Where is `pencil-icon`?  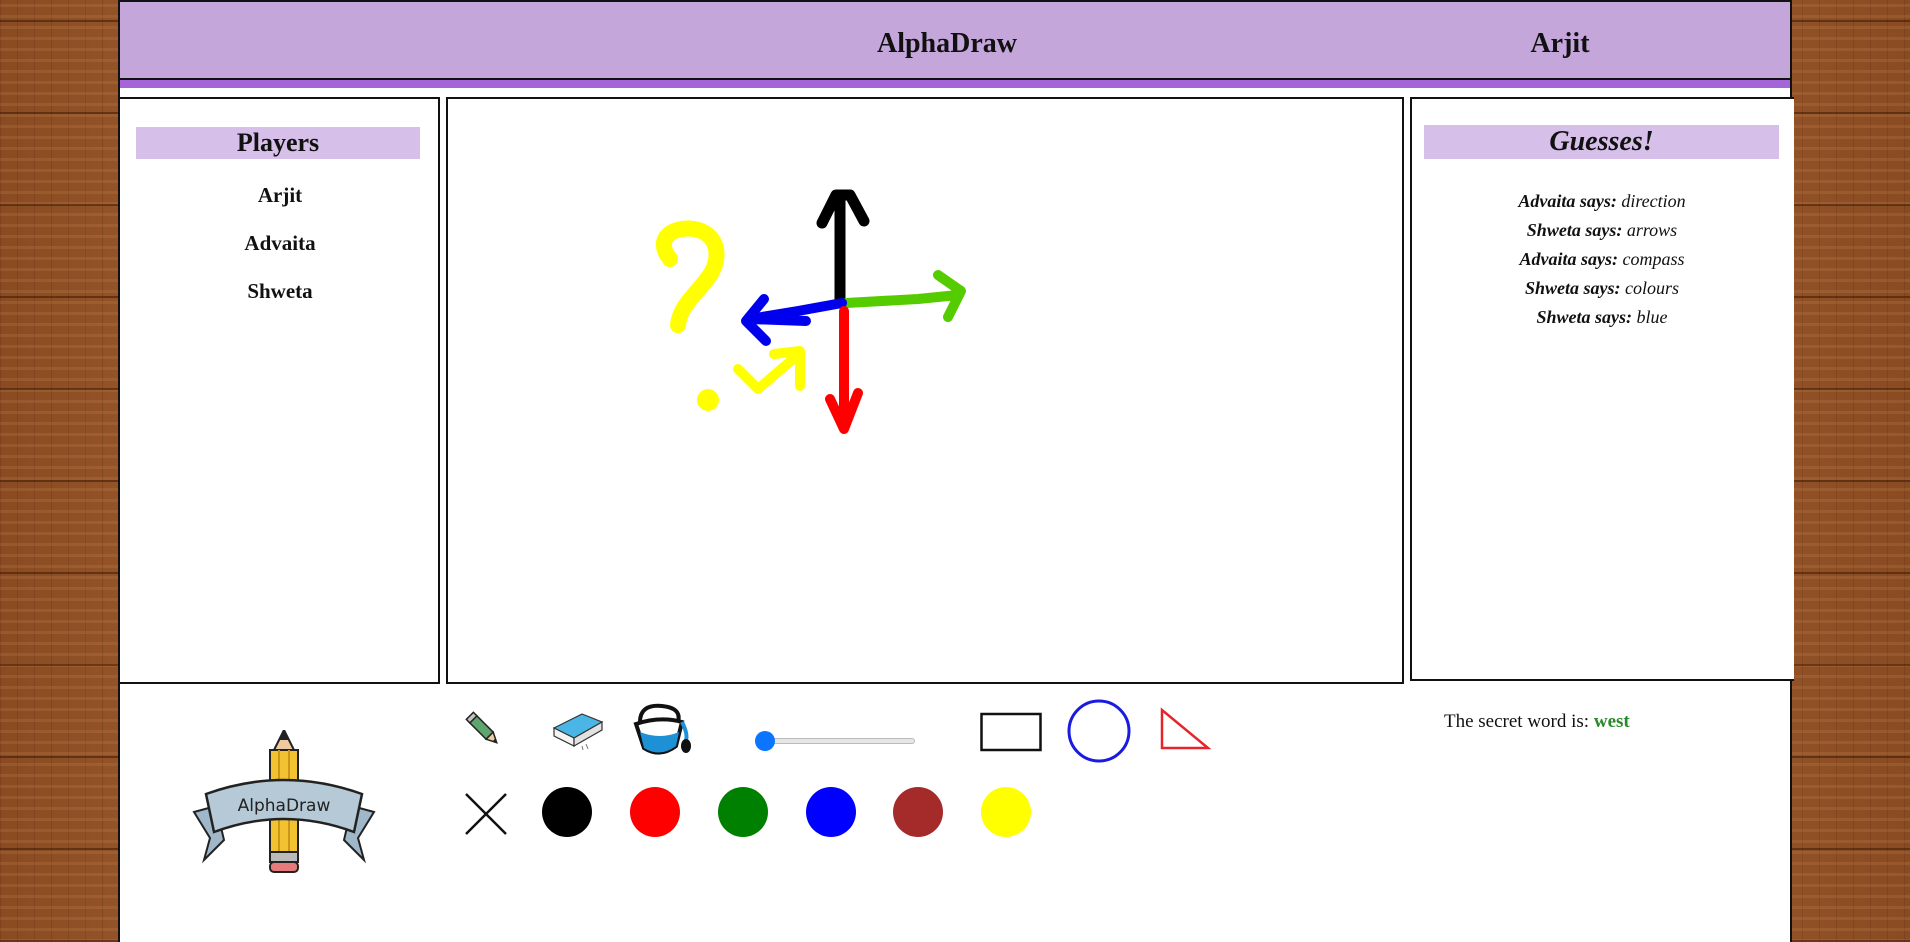 pencil-icon is located at coordinates (481, 727).